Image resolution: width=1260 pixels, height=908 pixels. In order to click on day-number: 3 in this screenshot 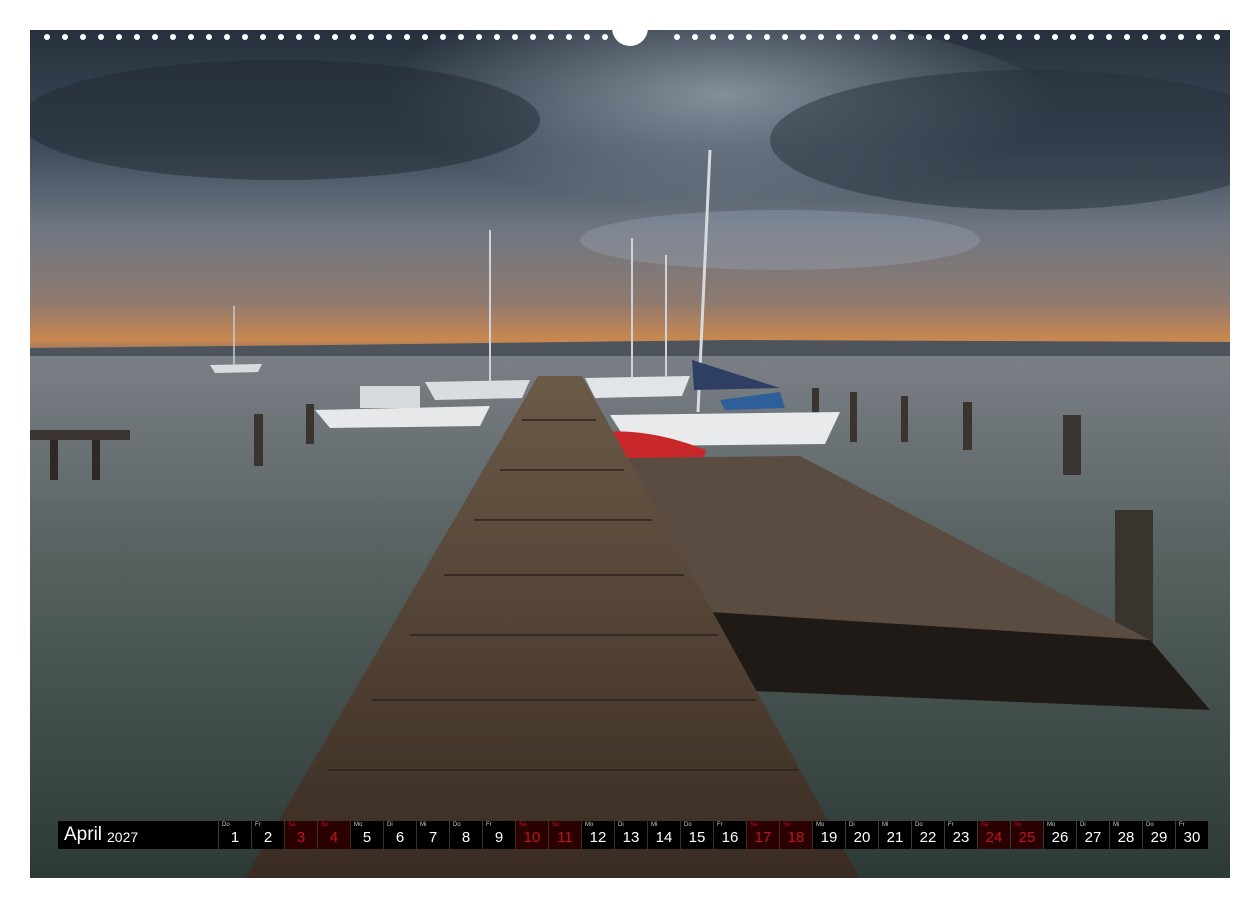, I will do `click(301, 837)`.